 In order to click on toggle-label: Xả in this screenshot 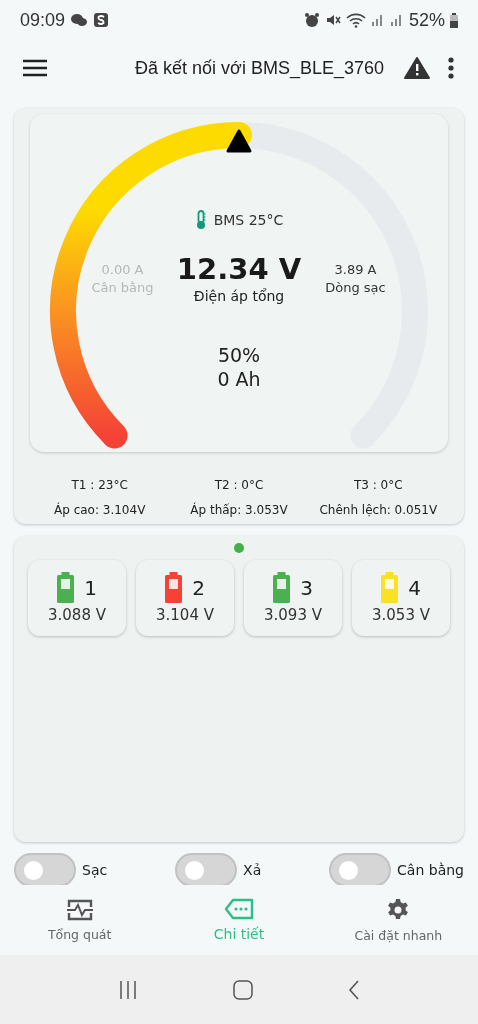, I will do `click(252, 870)`.